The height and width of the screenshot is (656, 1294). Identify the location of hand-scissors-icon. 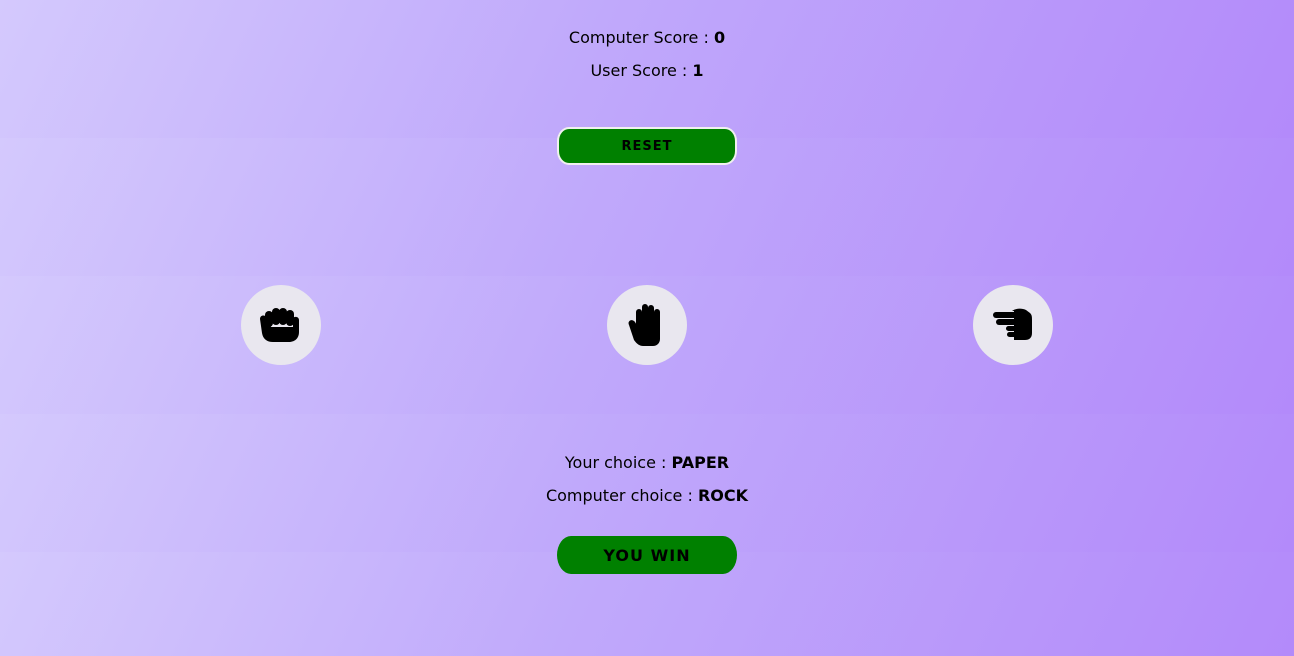
(1012, 324).